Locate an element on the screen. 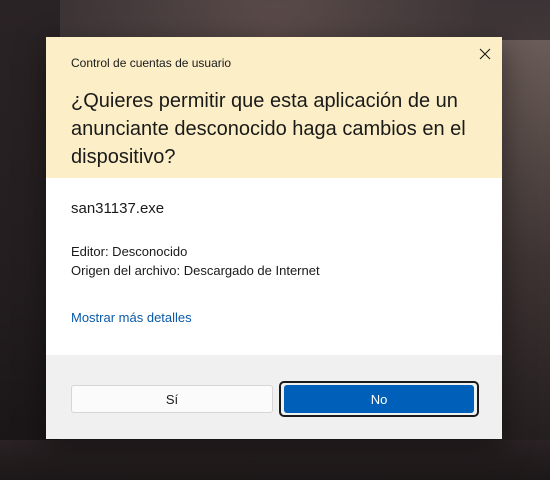  no-button: No is located at coordinates (379, 399).